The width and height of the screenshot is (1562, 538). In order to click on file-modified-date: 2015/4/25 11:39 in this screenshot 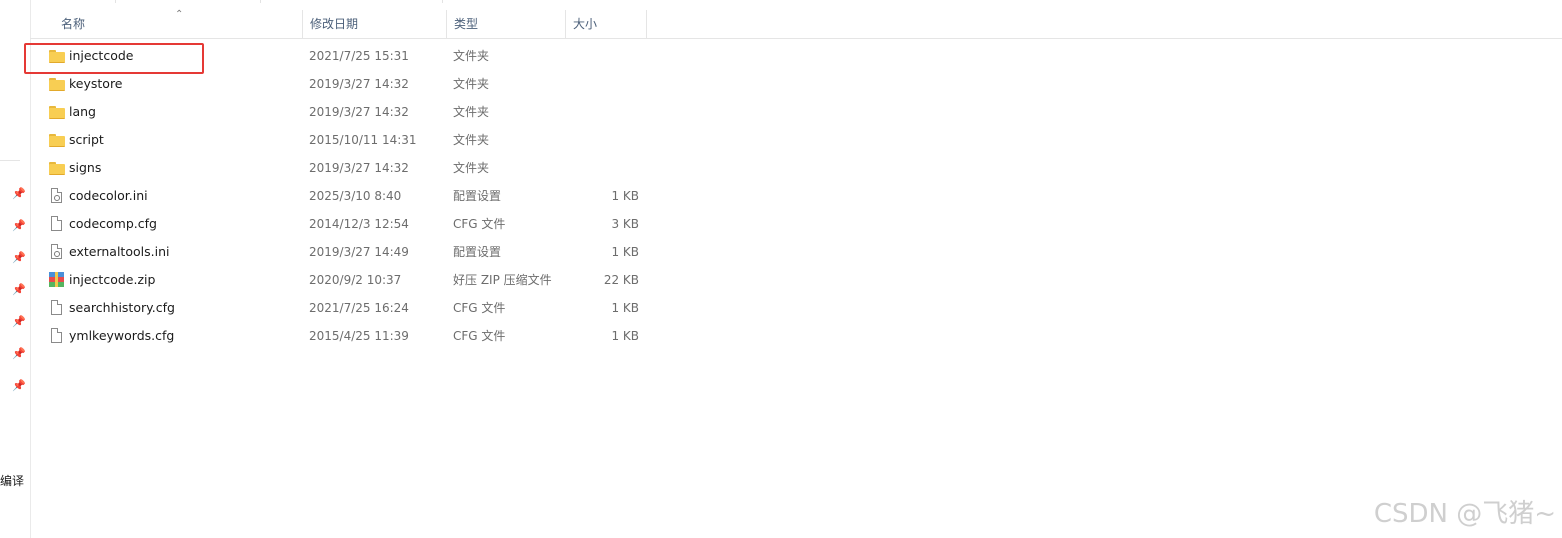, I will do `click(359, 336)`.